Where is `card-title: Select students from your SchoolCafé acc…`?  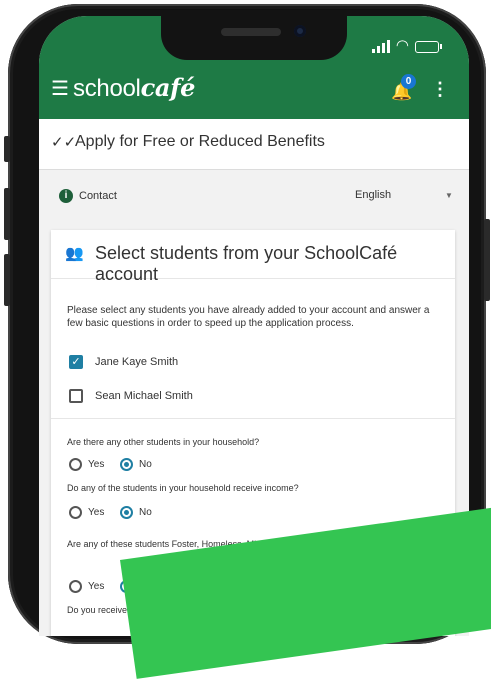 card-title: Select students from your SchoolCafé acc… is located at coordinates (246, 263).